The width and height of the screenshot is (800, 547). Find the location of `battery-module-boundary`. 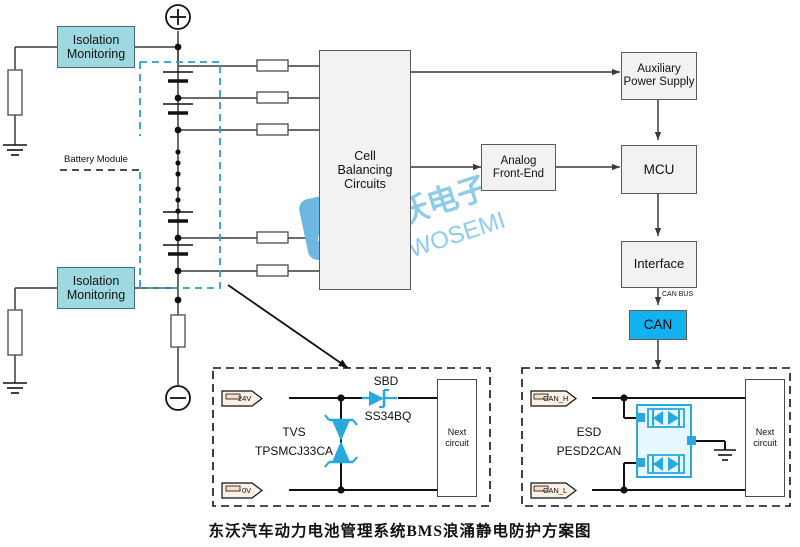

battery-module-boundary is located at coordinates (140, 175).